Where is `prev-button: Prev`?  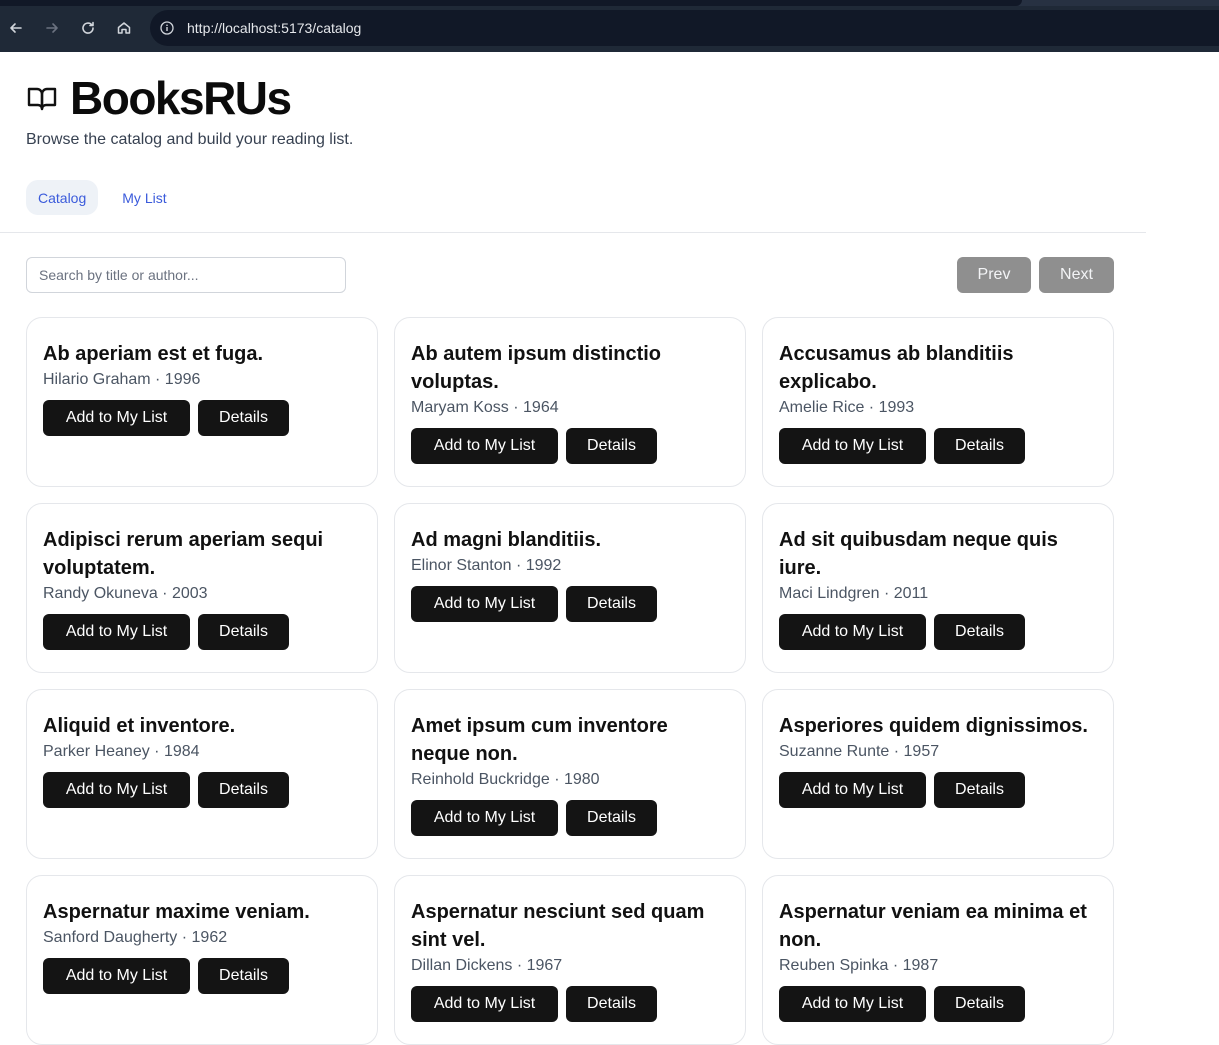 prev-button: Prev is located at coordinates (994, 275).